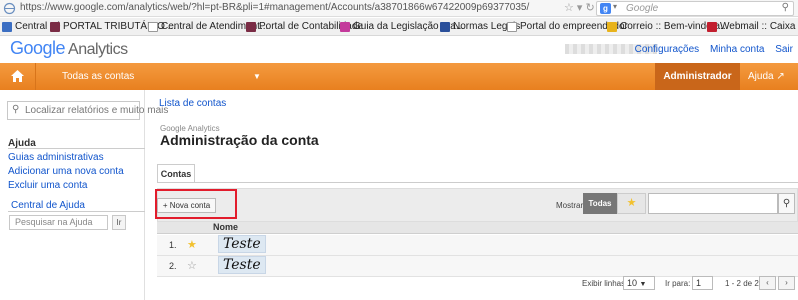 The height and width of the screenshot is (300, 798). I want to click on report-search-input: ⚲ Localizar relatórios e muito mais, so click(87, 110).